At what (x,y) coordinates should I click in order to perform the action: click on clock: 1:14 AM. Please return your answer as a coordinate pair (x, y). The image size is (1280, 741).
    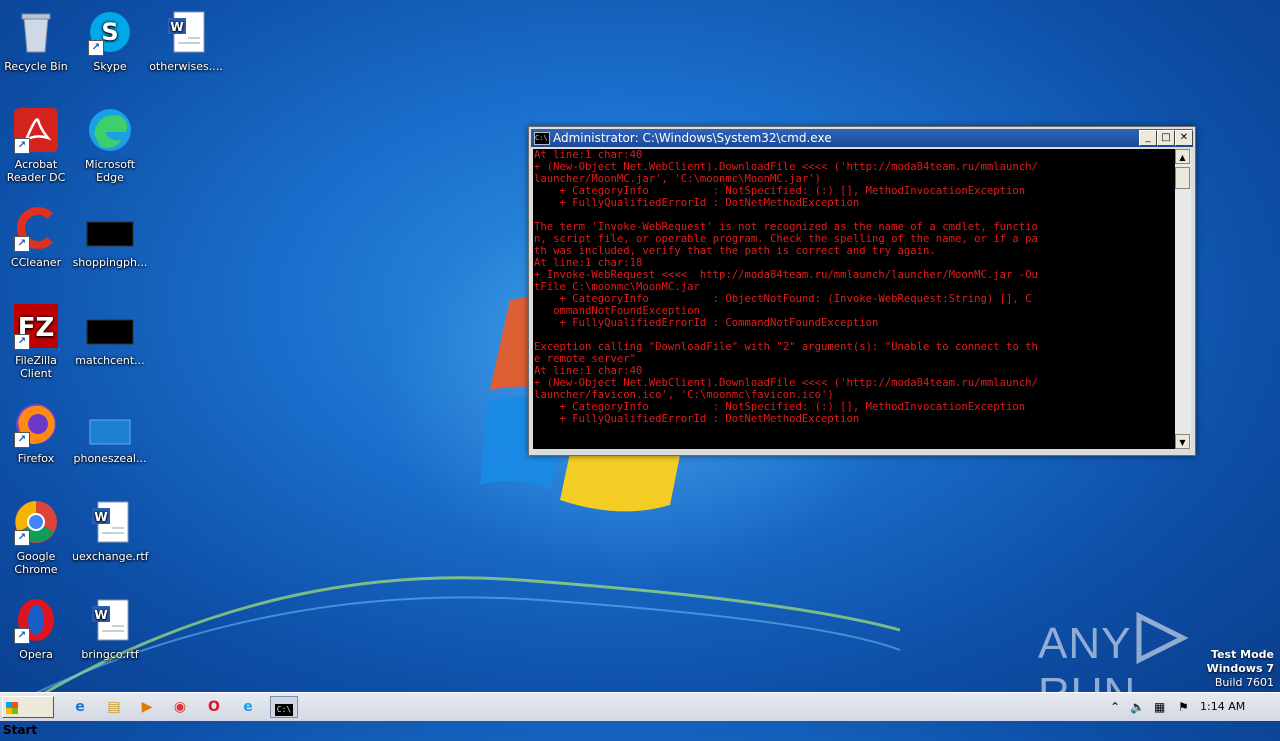
    Looking at the image, I should click on (1222, 707).